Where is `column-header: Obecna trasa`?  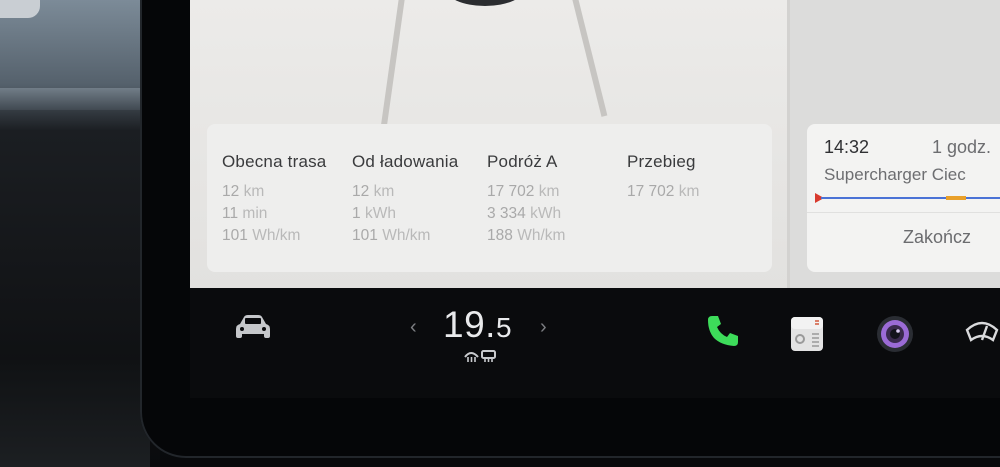 column-header: Obecna trasa is located at coordinates (274, 161).